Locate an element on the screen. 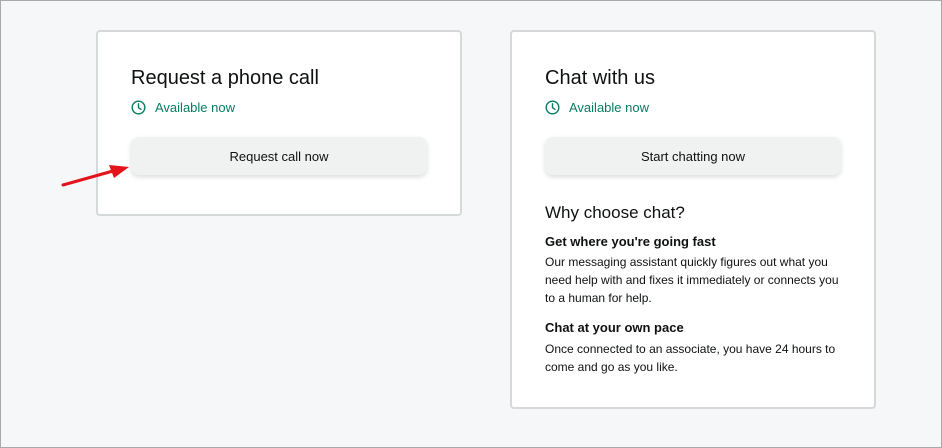 The image size is (942, 448). section-heading: Chat at your own pace is located at coordinates (614, 327).